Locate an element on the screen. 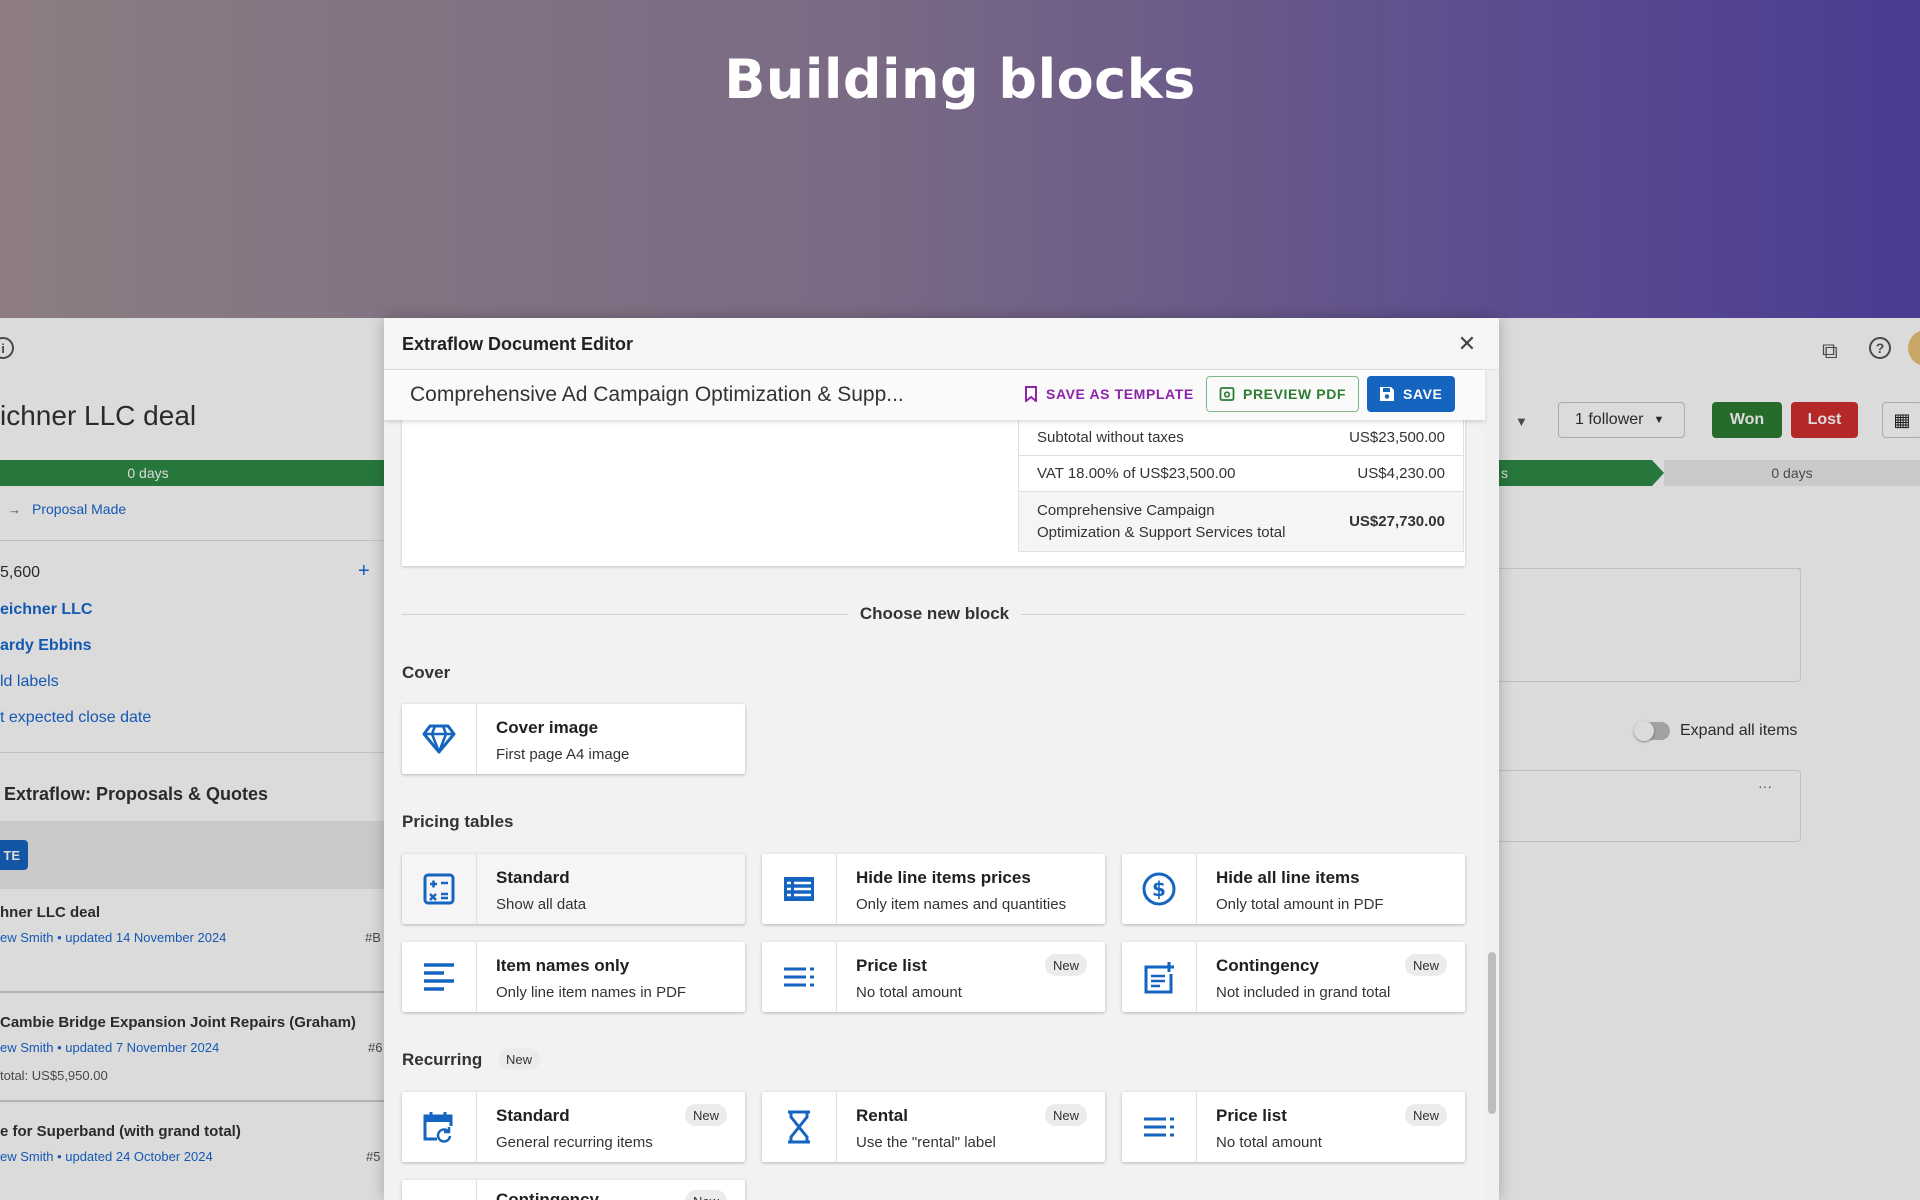  bookmark-icon is located at coordinates (1031, 394).